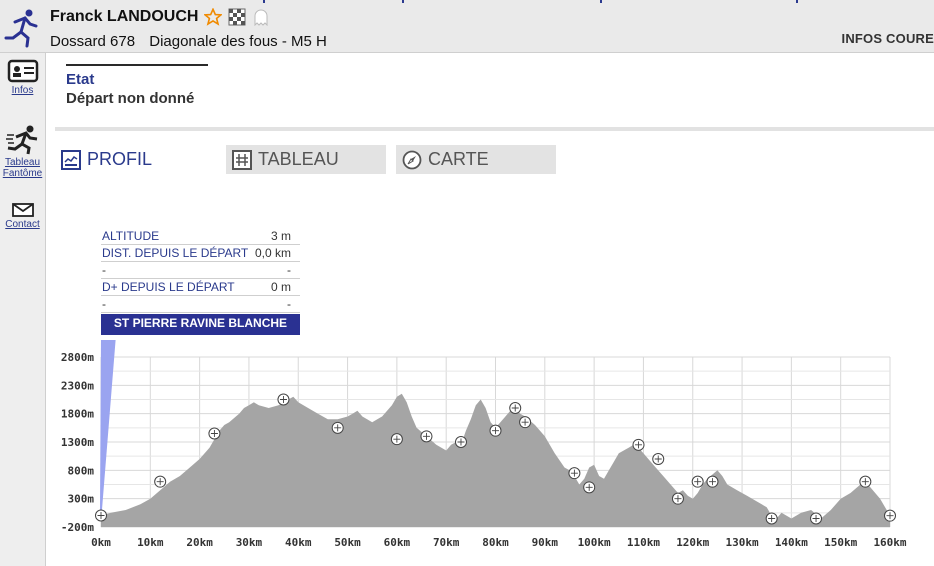 This screenshot has width=934, height=566. Describe the element at coordinates (446, 542) in the screenshot. I see `x-tick-label: 70km` at that location.